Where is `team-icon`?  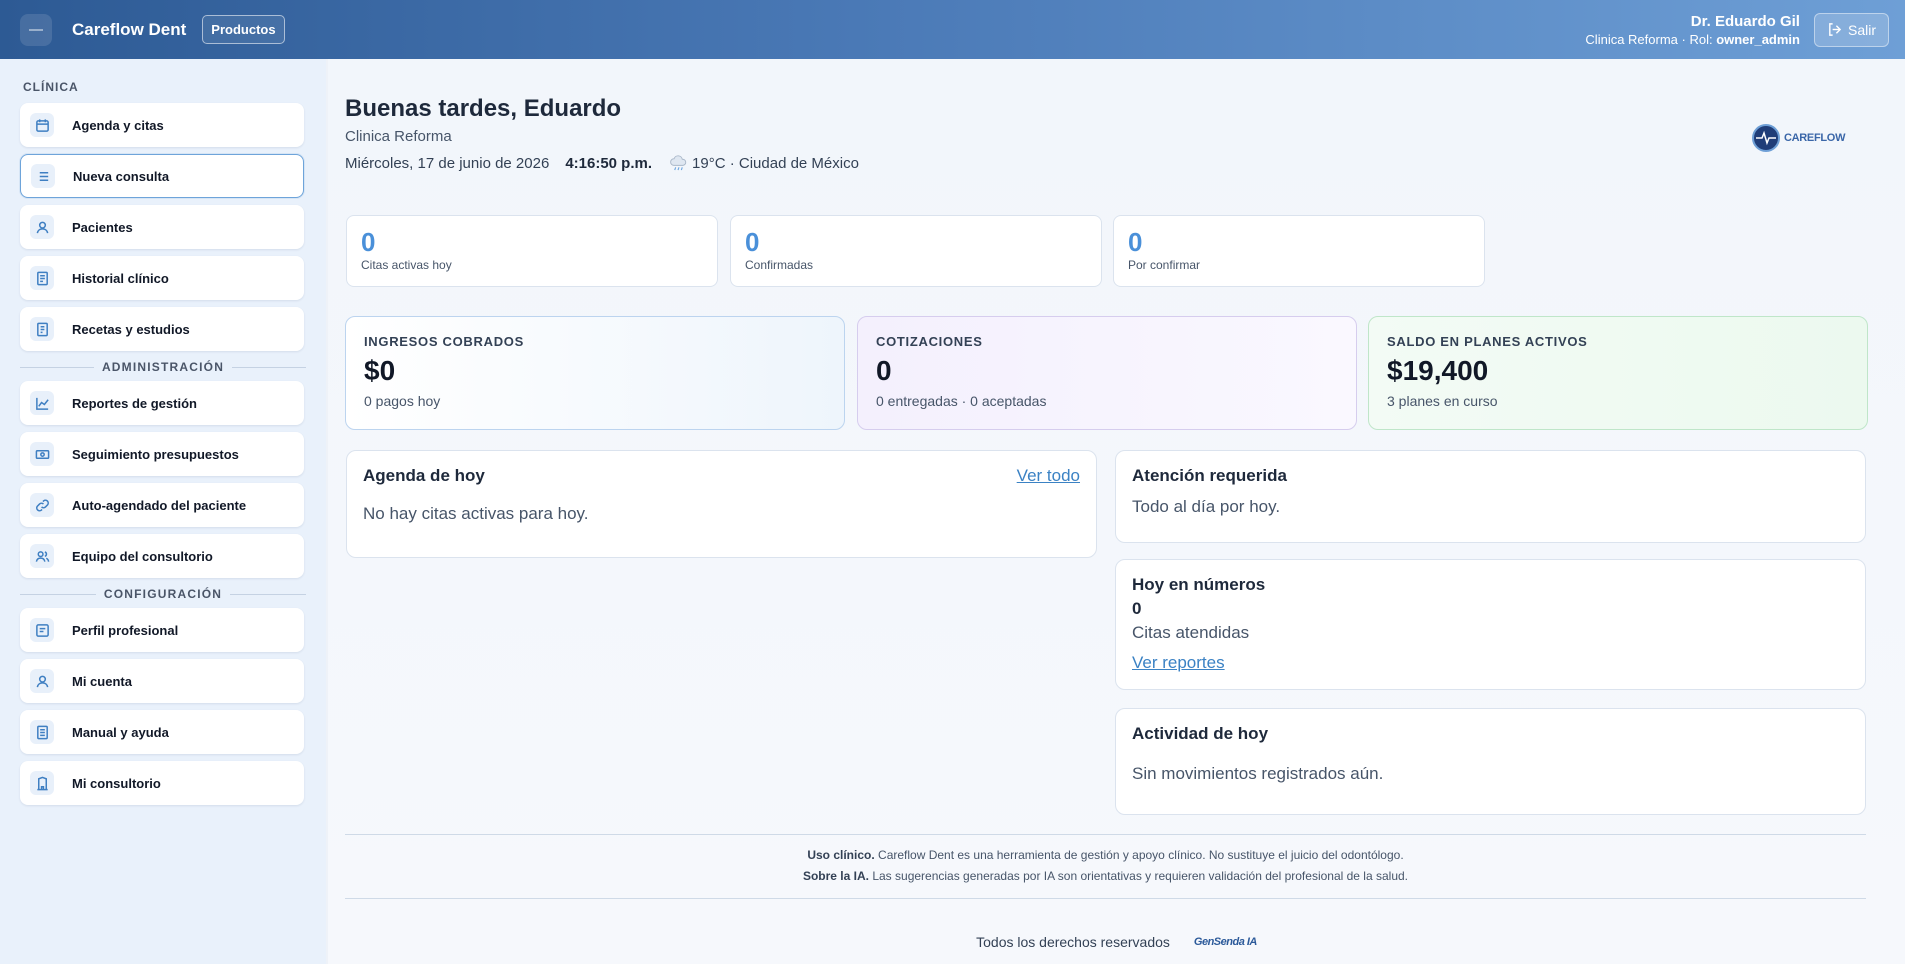 team-icon is located at coordinates (42, 556).